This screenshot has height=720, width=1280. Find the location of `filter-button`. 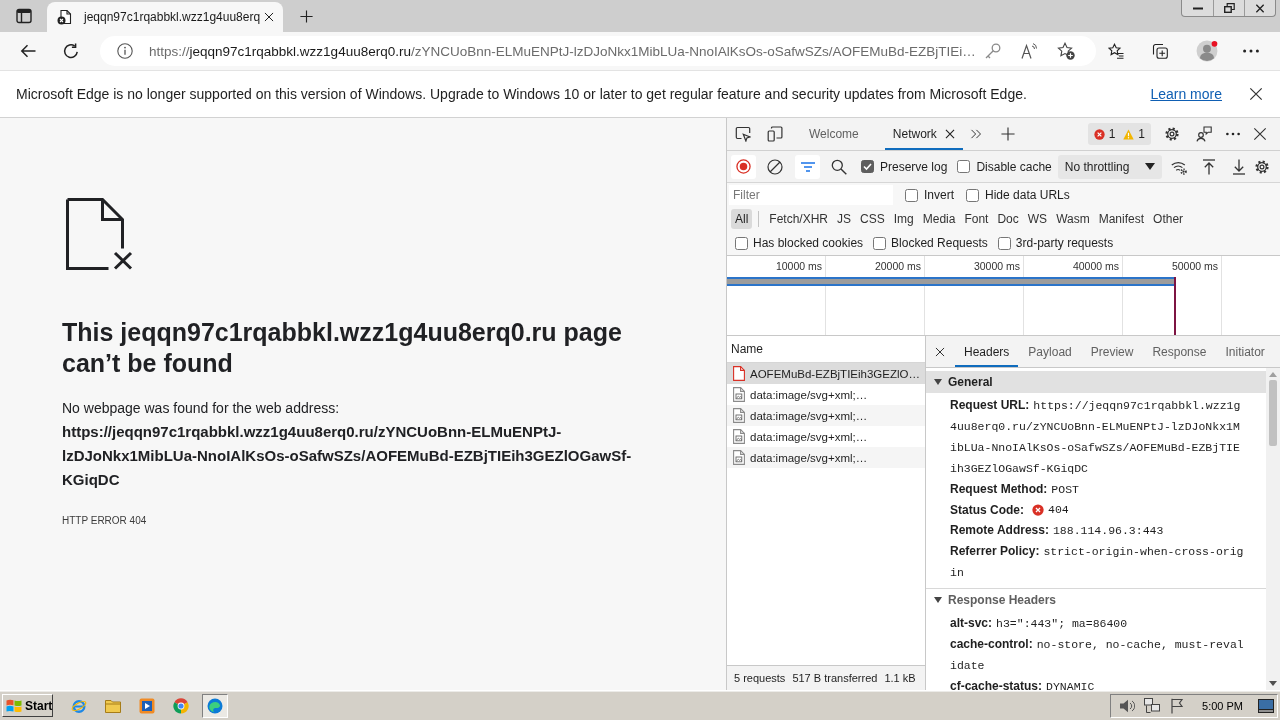

filter-button is located at coordinates (807, 166).